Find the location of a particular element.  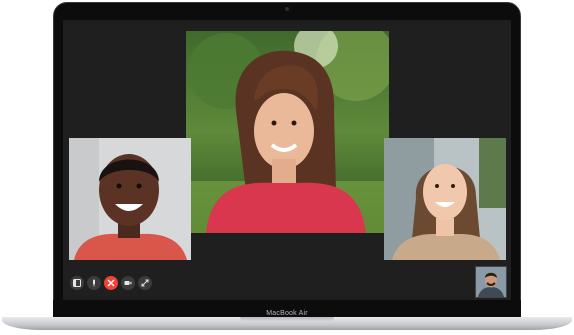

sidebar-toggle-button is located at coordinates (77, 283).